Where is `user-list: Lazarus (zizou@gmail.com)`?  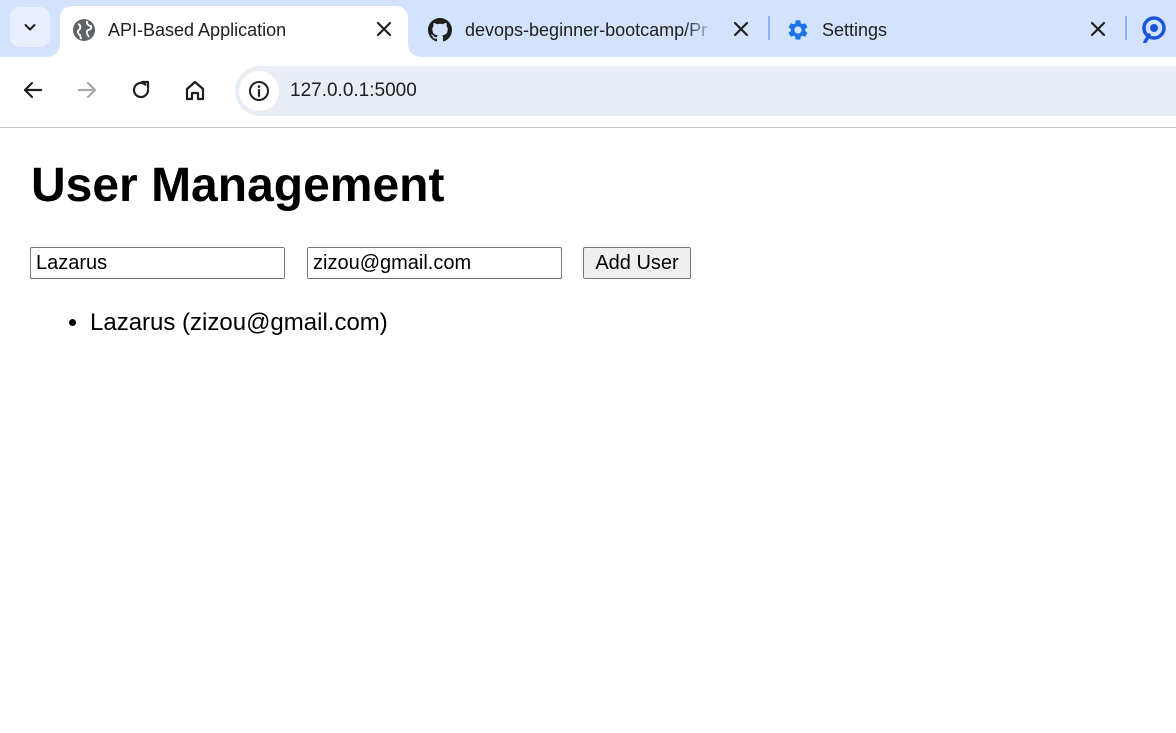 user-list: Lazarus (zizou@gmail.com) is located at coordinates (194, 323).